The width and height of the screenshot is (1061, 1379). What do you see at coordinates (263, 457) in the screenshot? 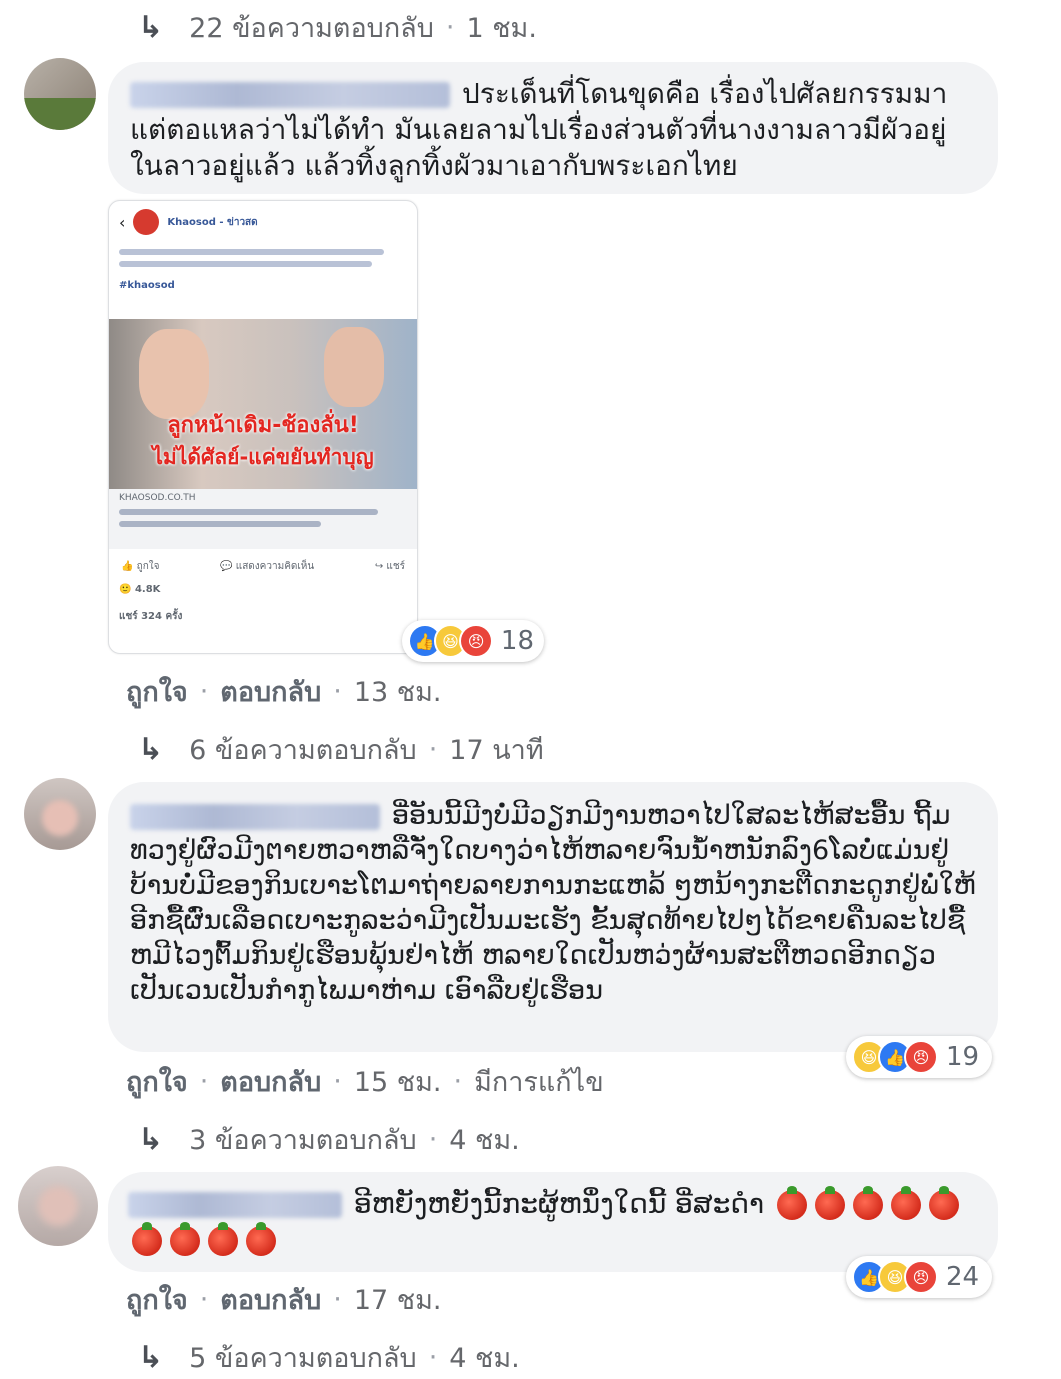
I see `headline-overlay-2: ไม่ได้ศัลย์-แค่ขยันทำบุญ` at bounding box center [263, 457].